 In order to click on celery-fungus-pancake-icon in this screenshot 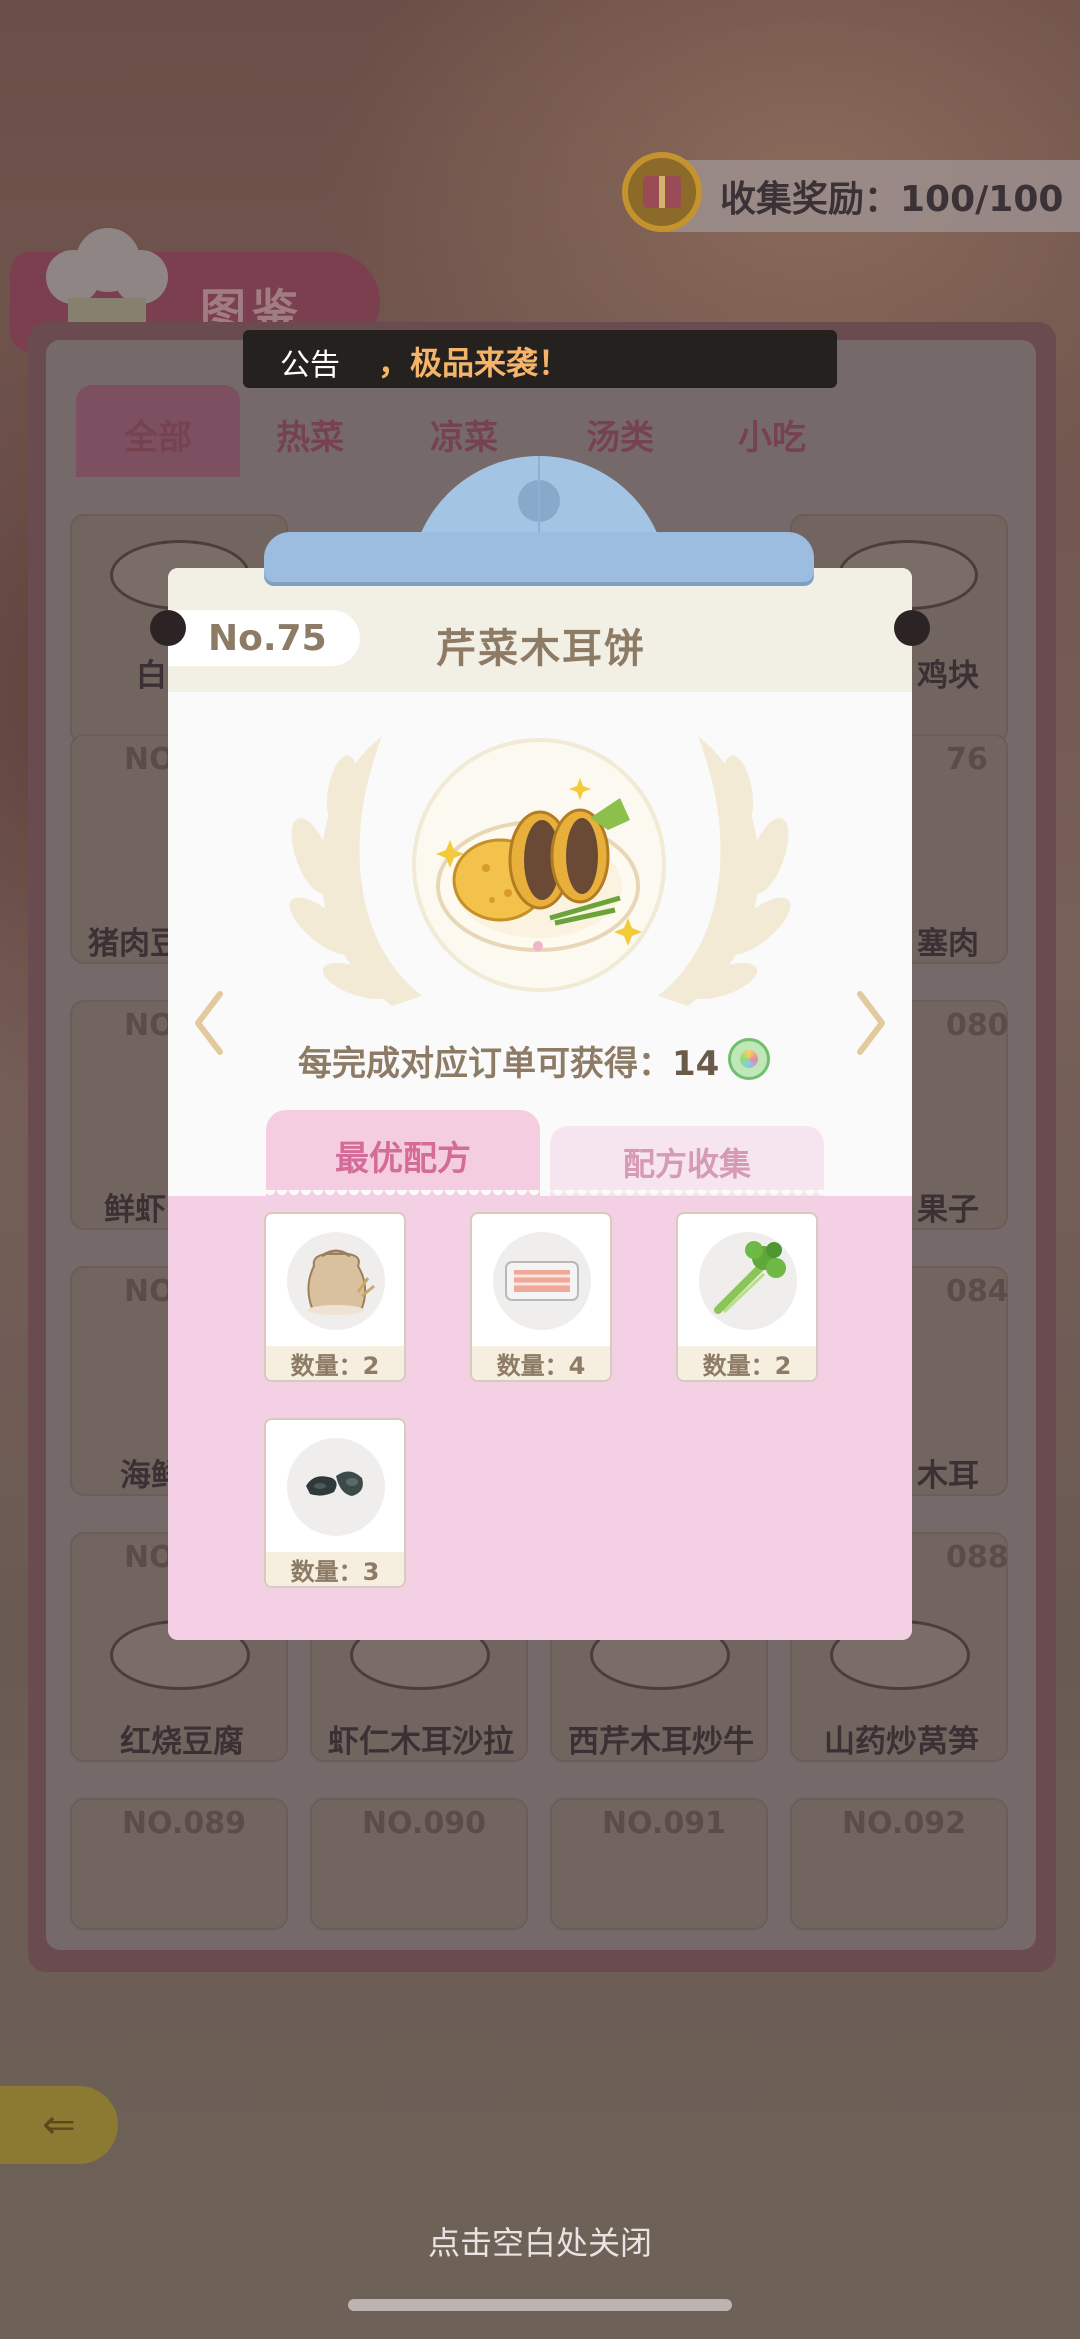, I will do `click(539, 865)`.